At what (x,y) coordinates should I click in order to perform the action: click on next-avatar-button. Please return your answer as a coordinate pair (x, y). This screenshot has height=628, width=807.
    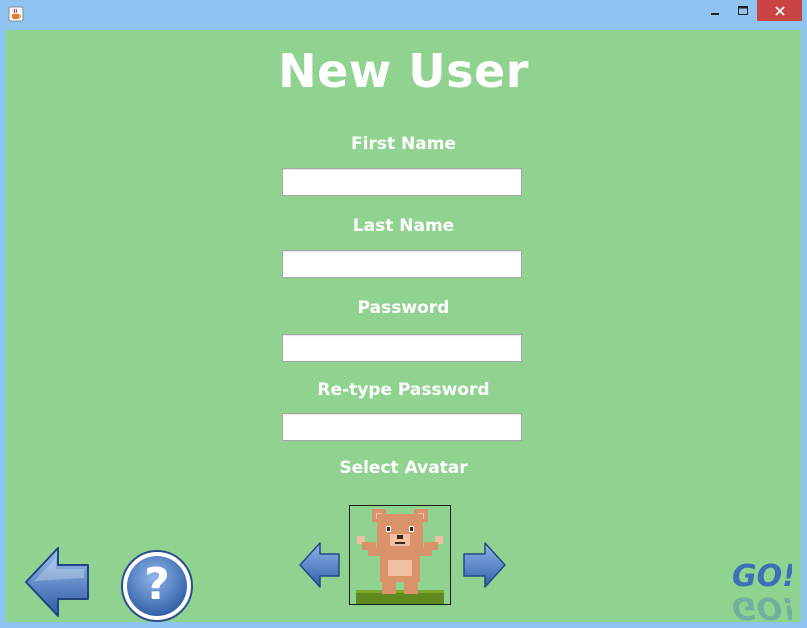
    Looking at the image, I should click on (484, 565).